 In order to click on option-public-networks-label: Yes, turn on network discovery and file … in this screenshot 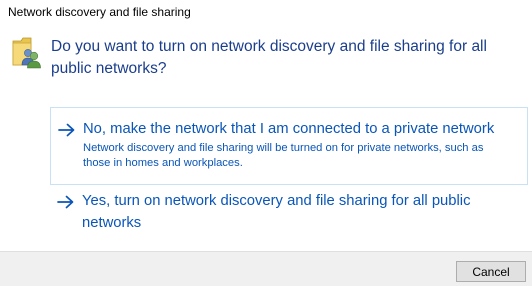, I will do `click(276, 212)`.